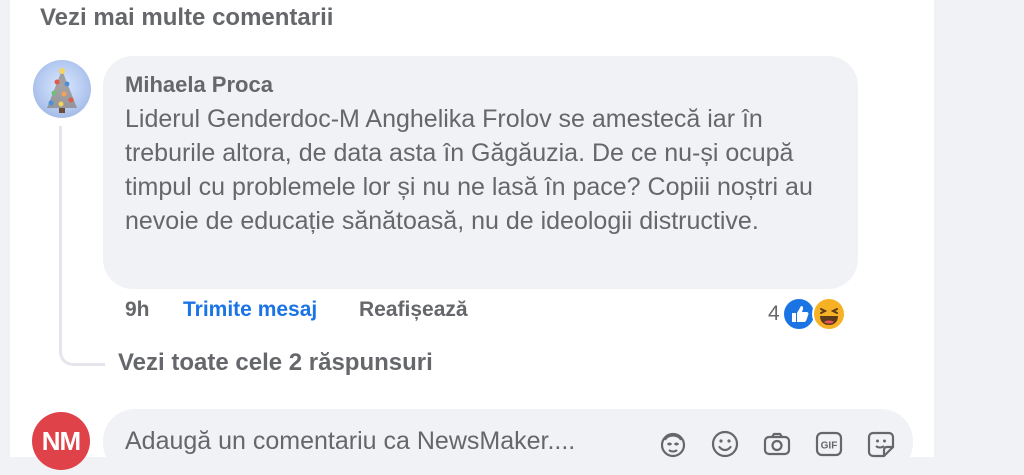  I want to click on current-user-avatar: NM, so click(61, 441).